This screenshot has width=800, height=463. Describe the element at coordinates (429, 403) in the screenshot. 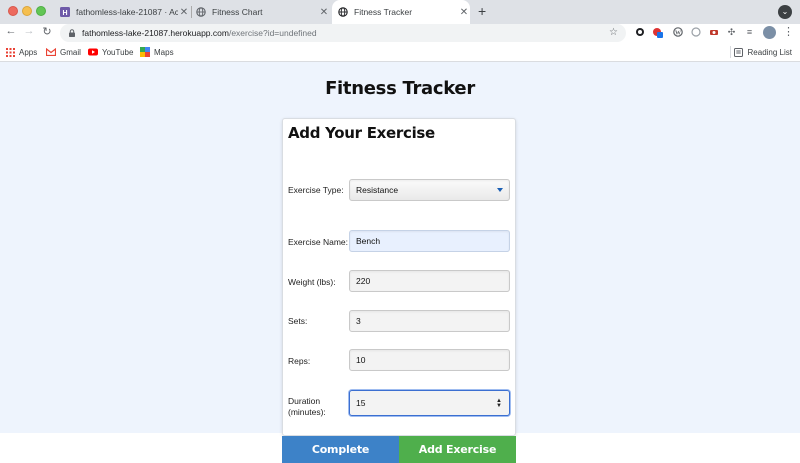

I see `duration-input: 15 ▲ ▼` at that location.